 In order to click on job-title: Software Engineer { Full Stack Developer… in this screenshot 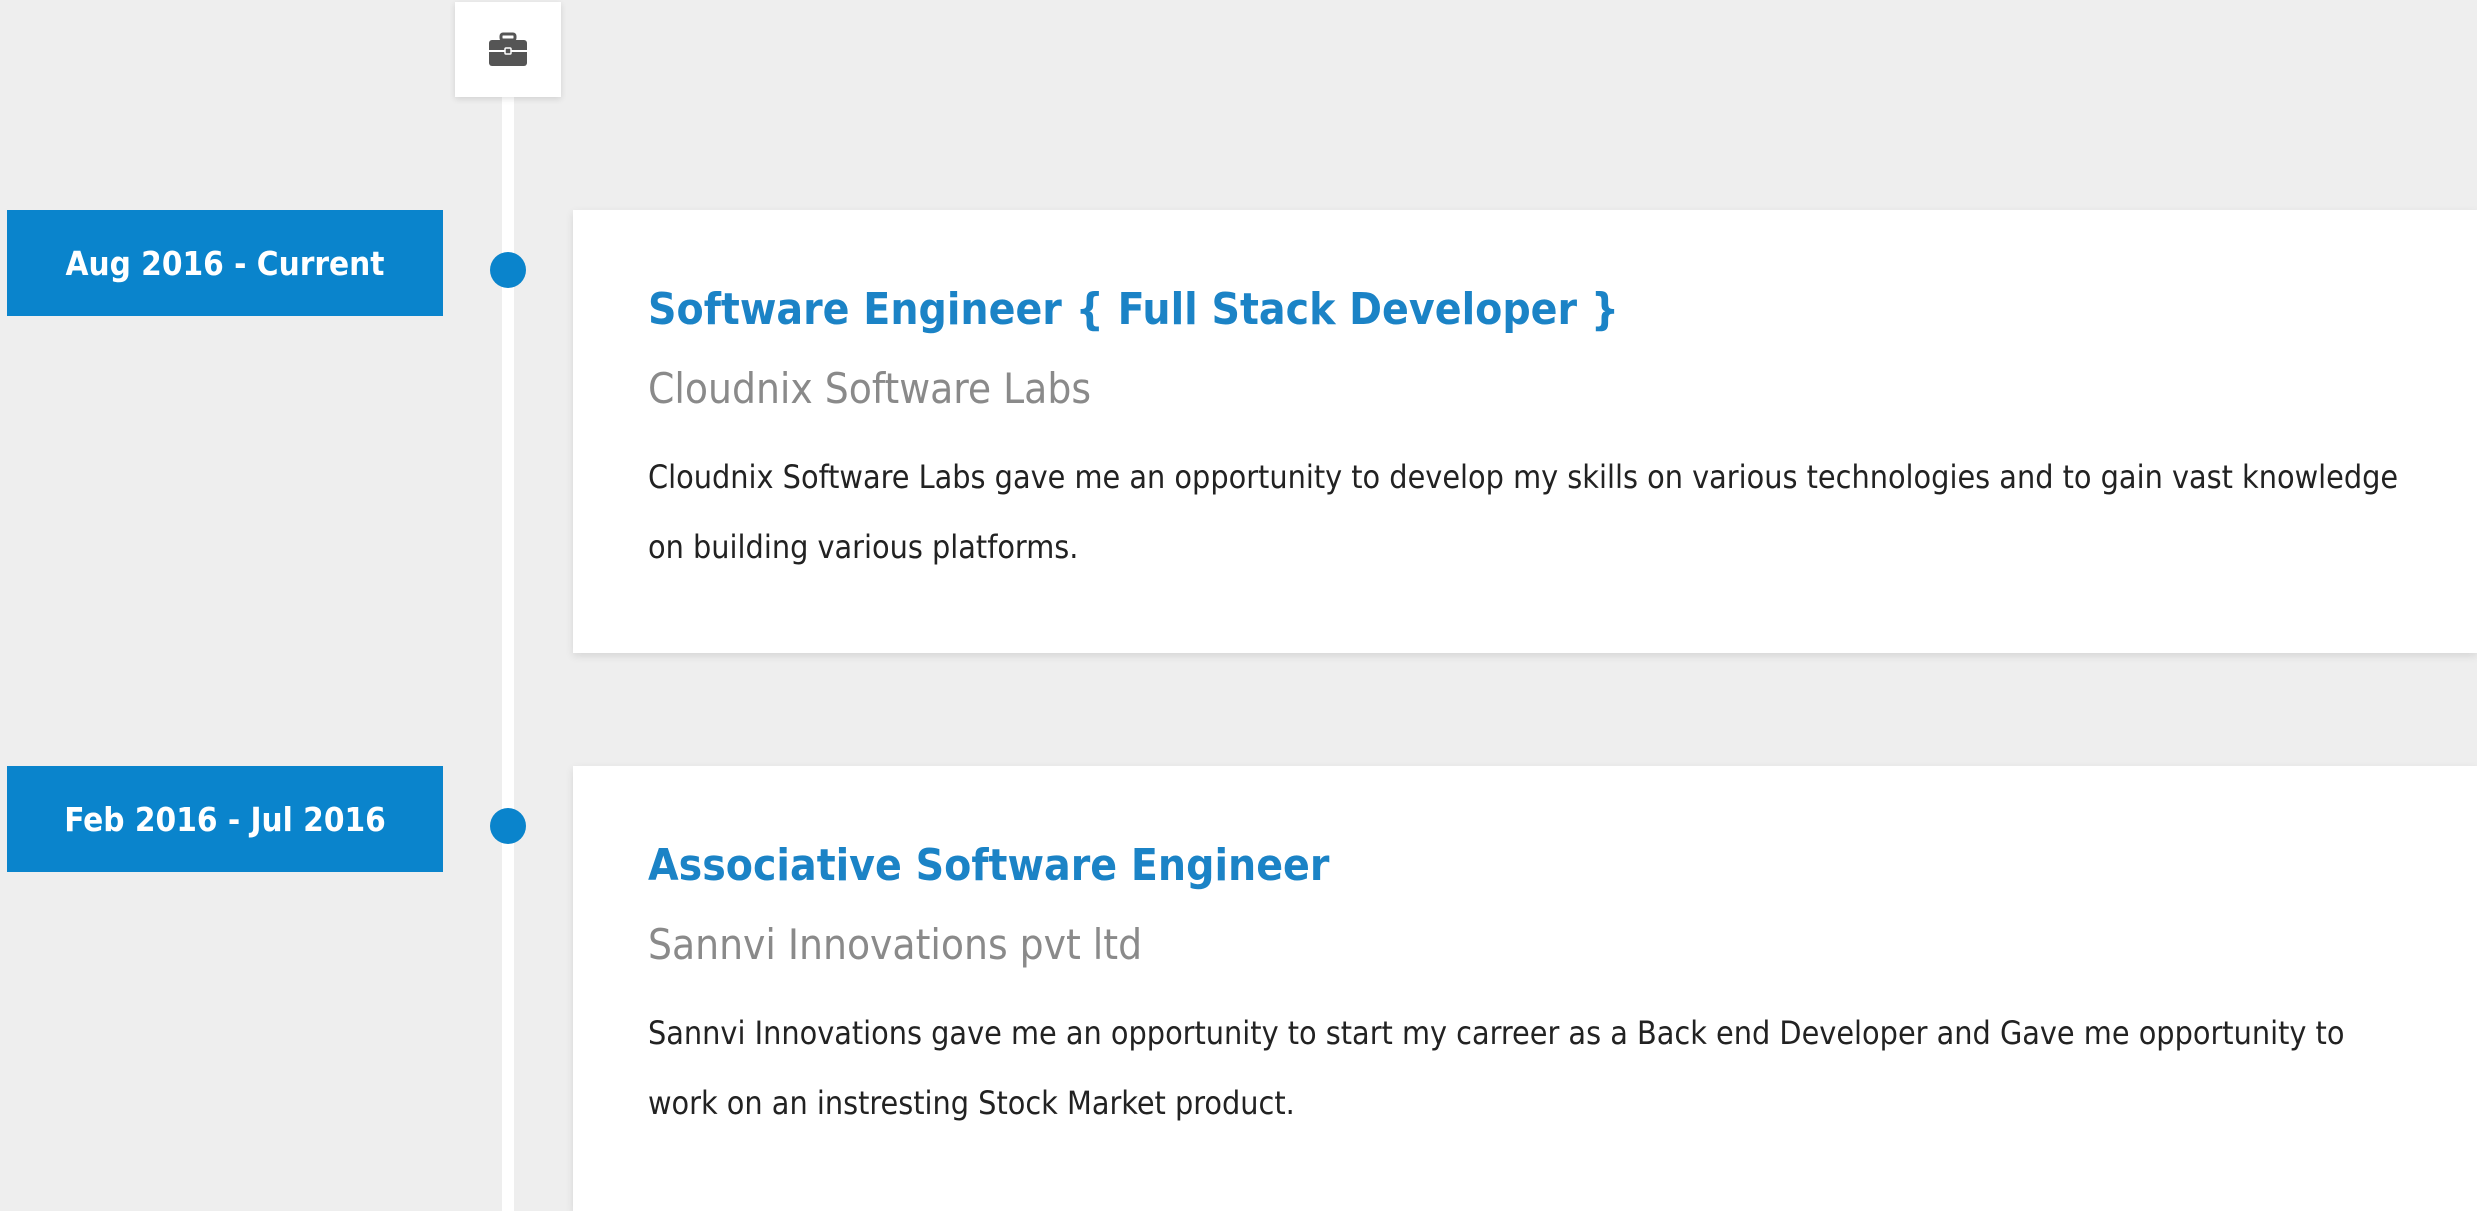, I will do `click(1134, 309)`.